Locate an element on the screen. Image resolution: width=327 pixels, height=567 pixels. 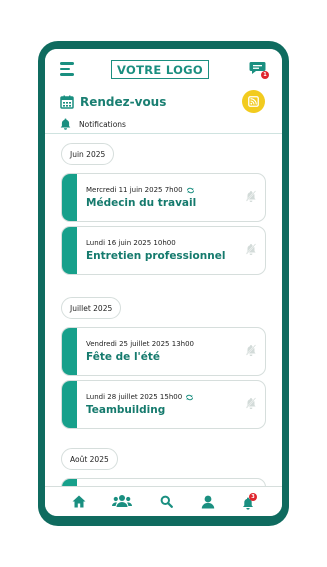
rss-icon is located at coordinates (253, 101).